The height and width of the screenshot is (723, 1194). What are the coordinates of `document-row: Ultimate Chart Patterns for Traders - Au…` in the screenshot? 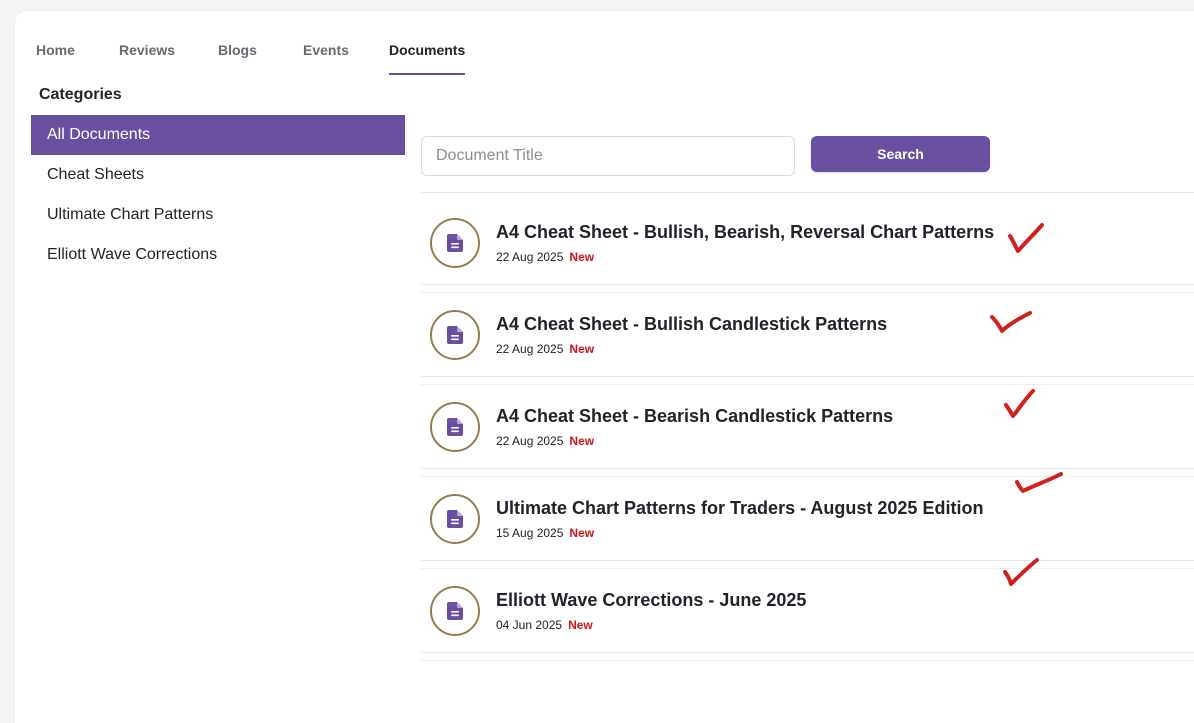 It's located at (807, 519).